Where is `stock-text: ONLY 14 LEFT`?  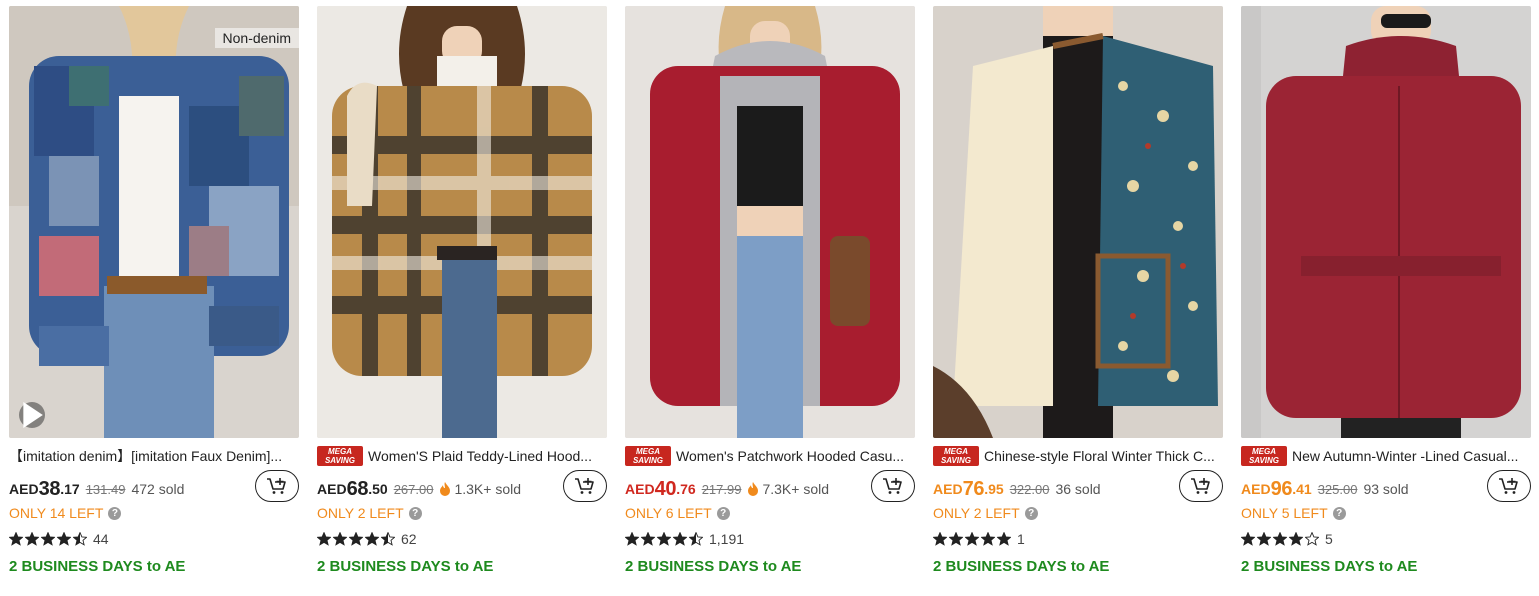 stock-text: ONLY 14 LEFT is located at coordinates (56, 513).